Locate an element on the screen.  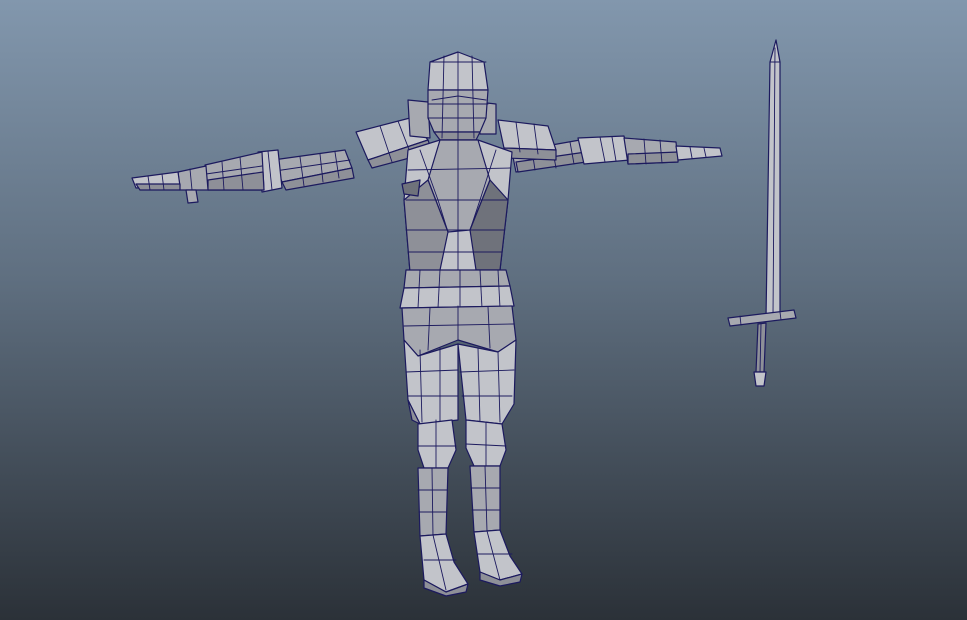
sword-pommel is located at coordinates (760, 379).